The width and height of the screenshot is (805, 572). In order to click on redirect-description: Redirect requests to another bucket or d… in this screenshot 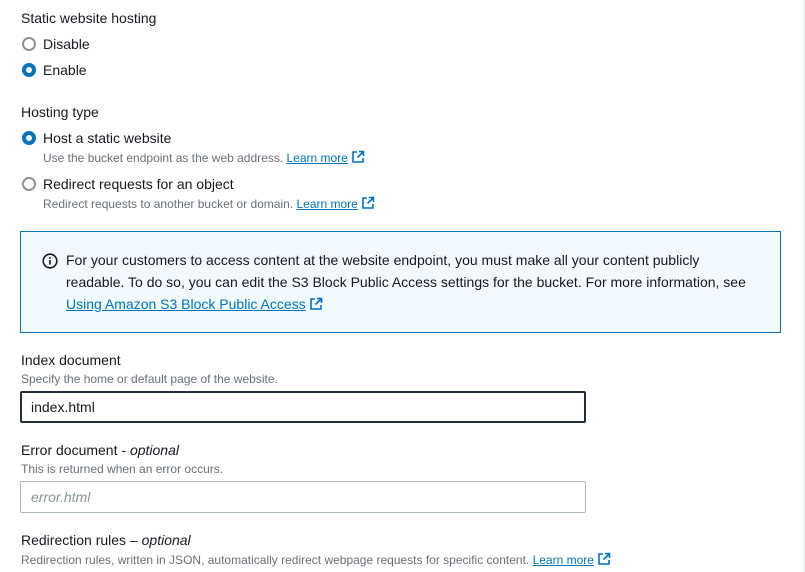, I will do `click(209, 203)`.